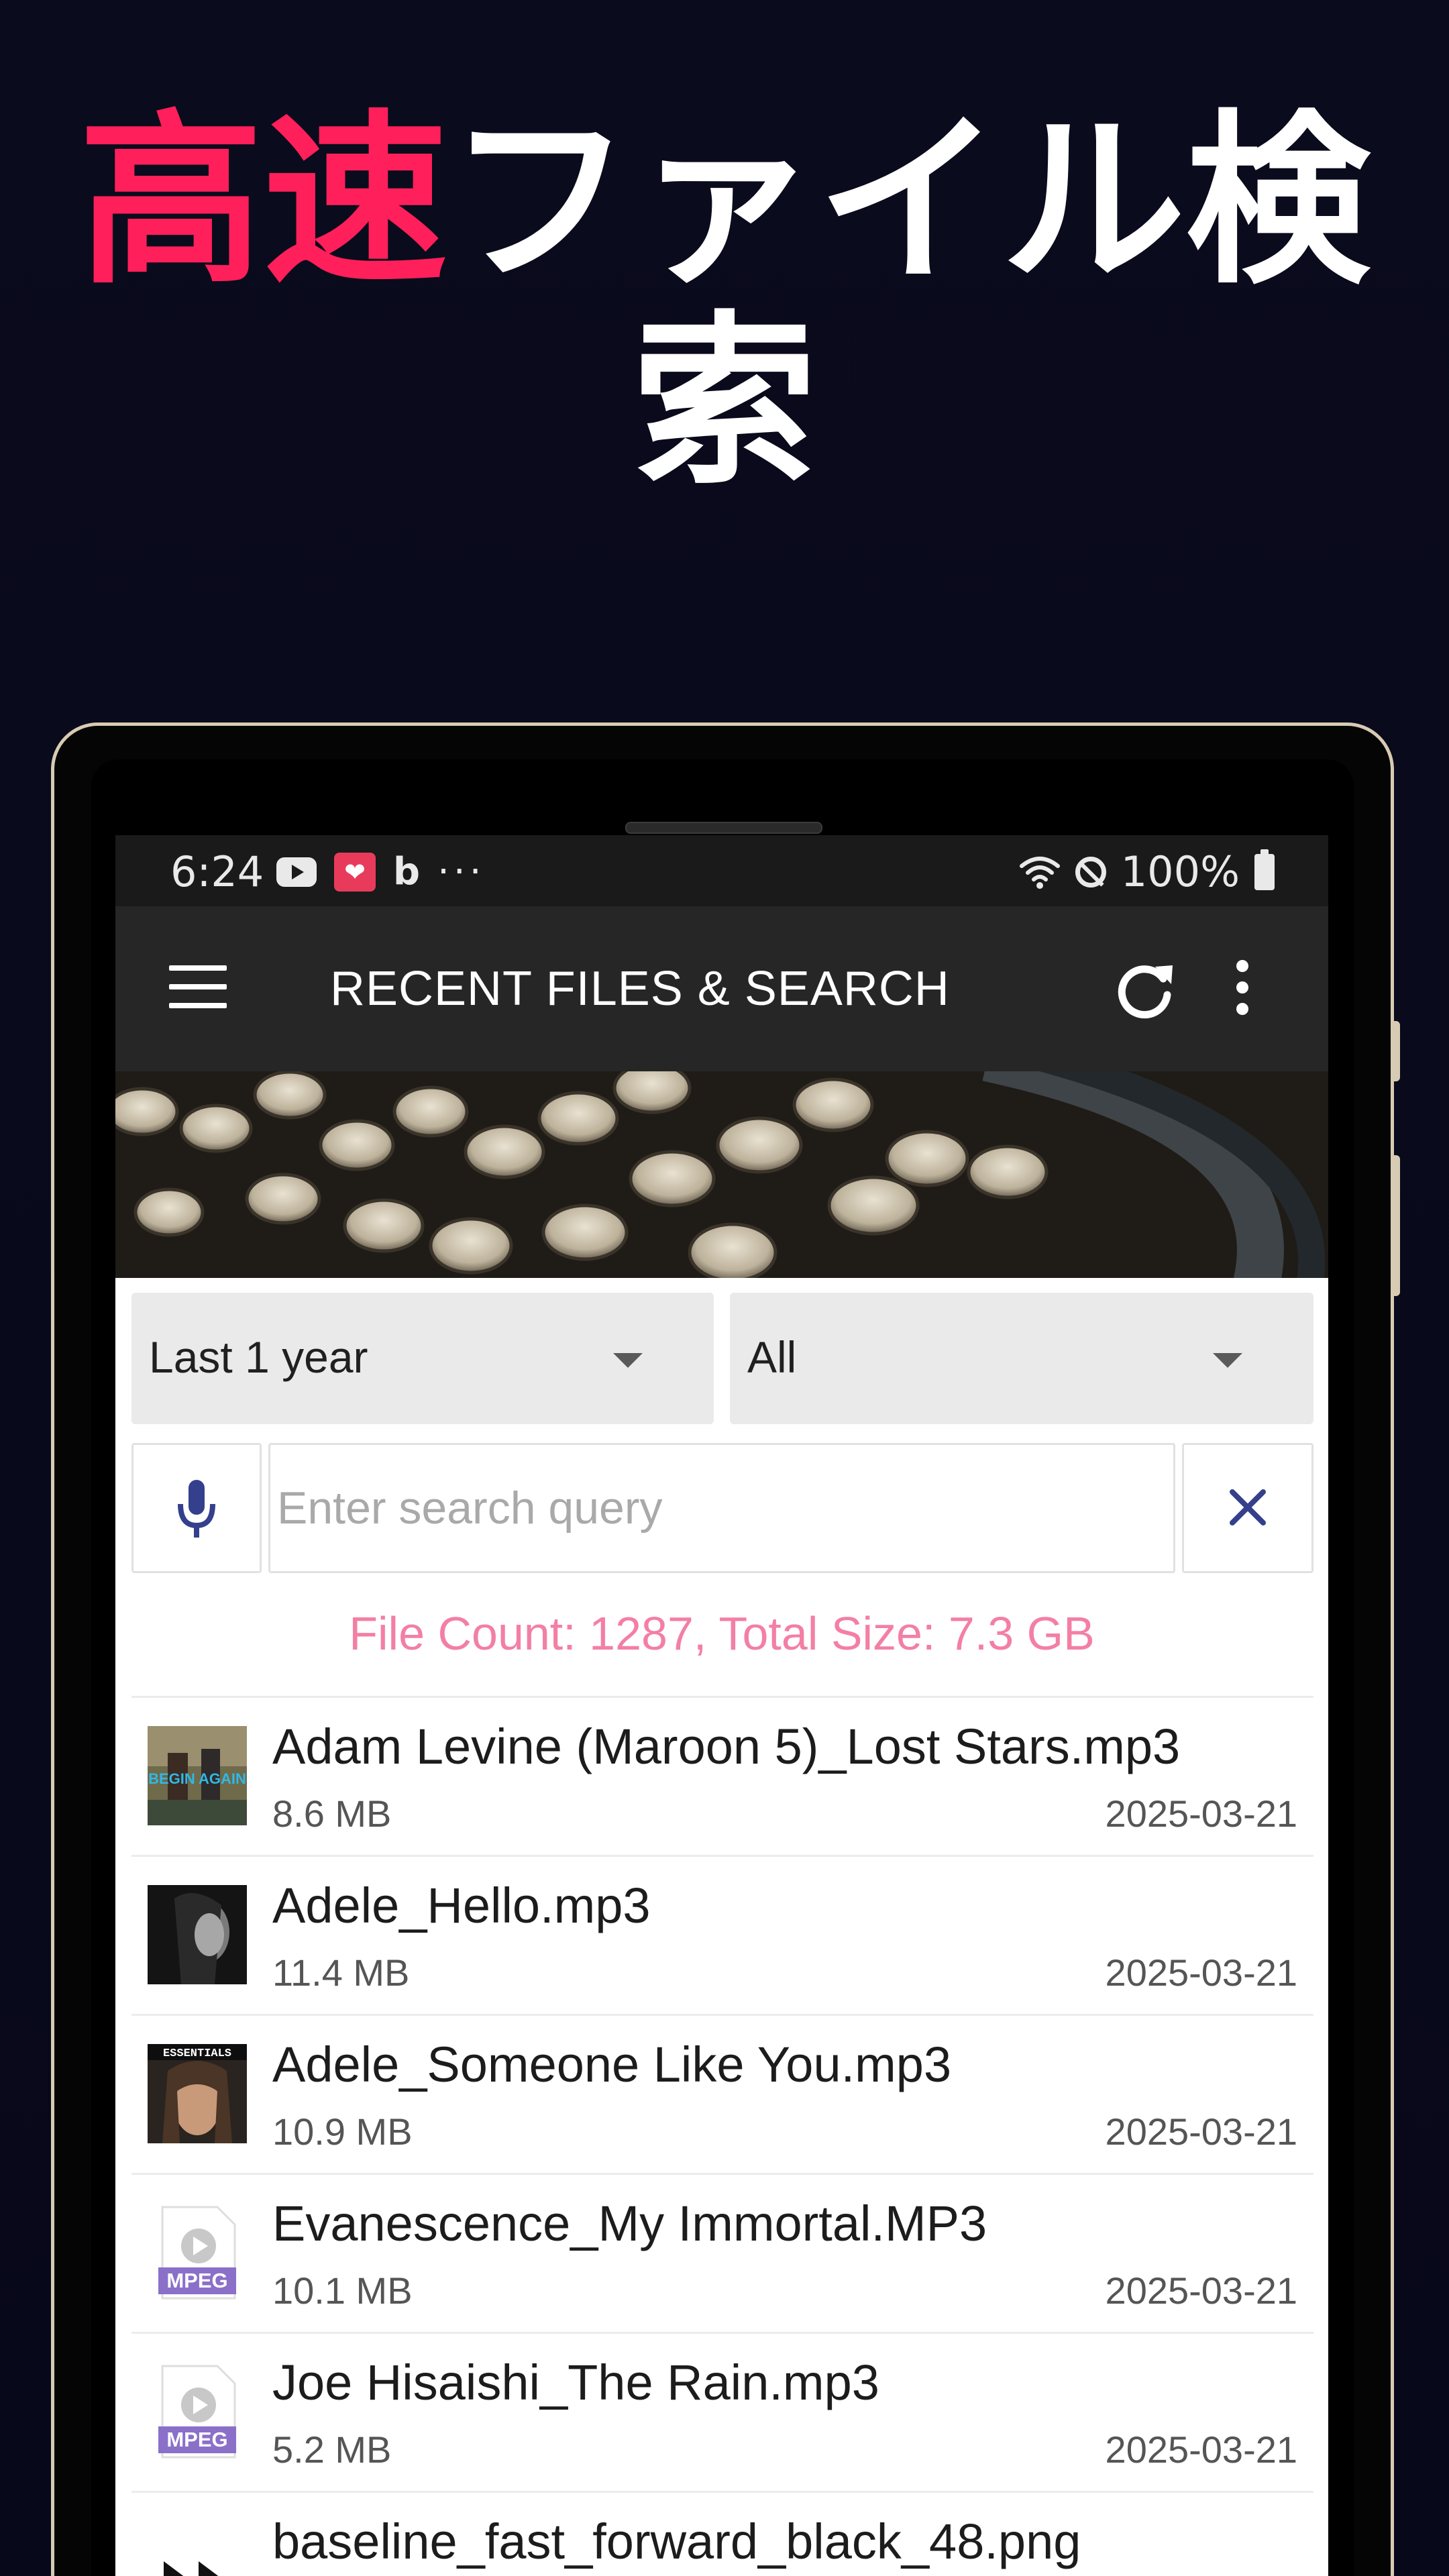 The width and height of the screenshot is (1449, 2576). I want to click on file-type-dropdown: All, so click(1021, 1358).